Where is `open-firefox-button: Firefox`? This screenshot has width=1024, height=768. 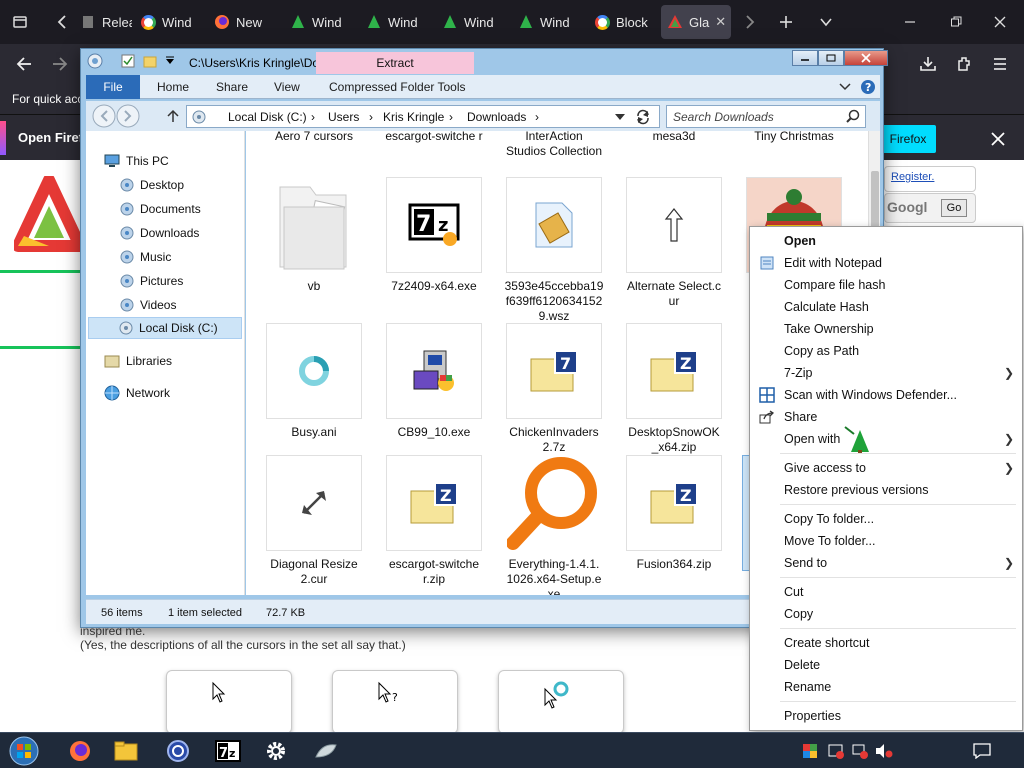
open-firefox-button: Firefox is located at coordinates (908, 139).